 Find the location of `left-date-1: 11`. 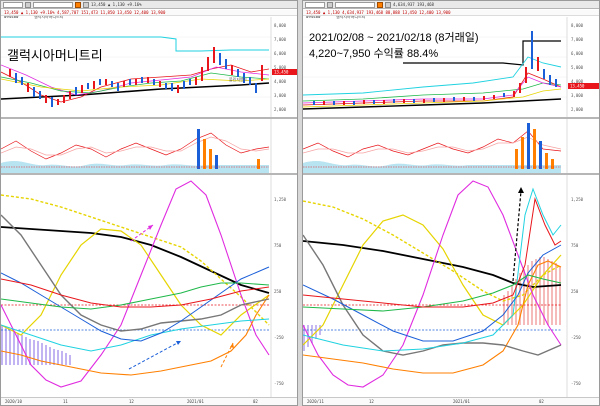

left-date-1: 11 is located at coordinates (65, 401).